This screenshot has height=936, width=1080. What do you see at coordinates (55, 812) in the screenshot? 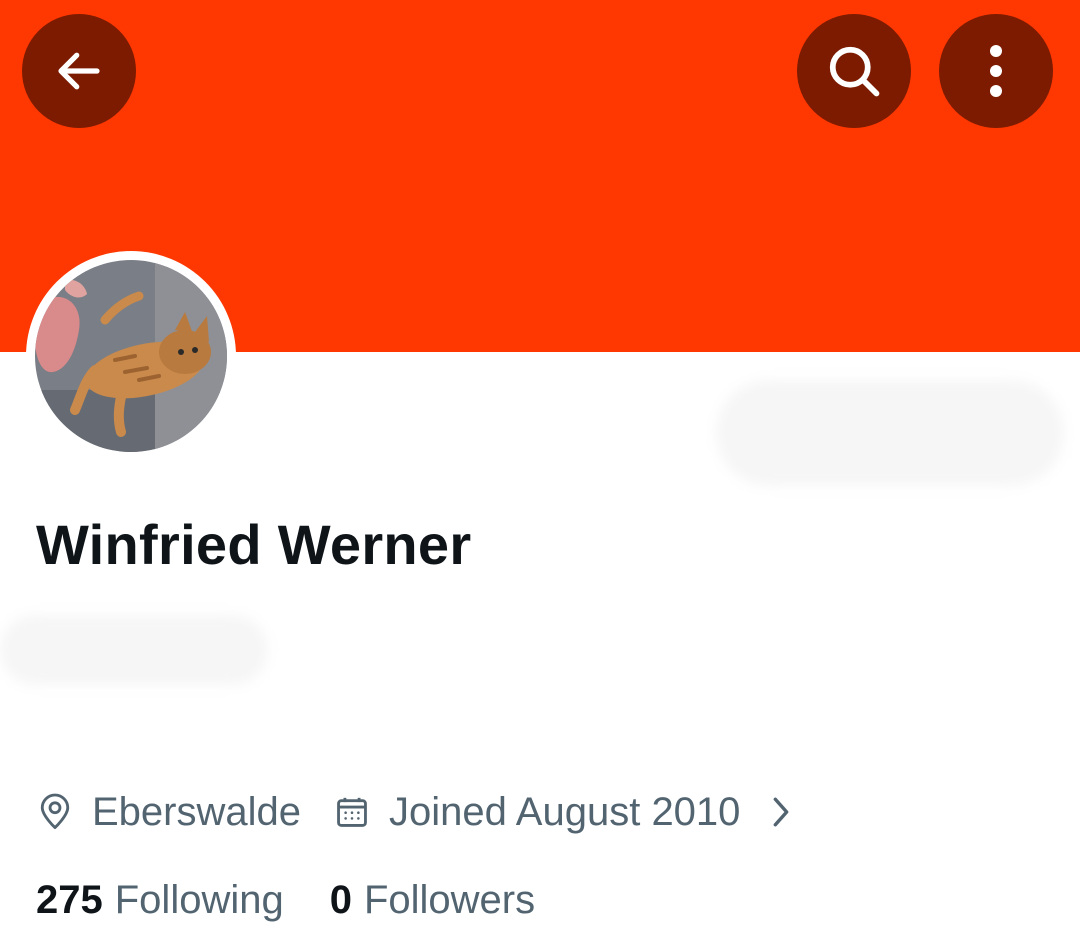
I see `location-pin-icon` at bounding box center [55, 812].